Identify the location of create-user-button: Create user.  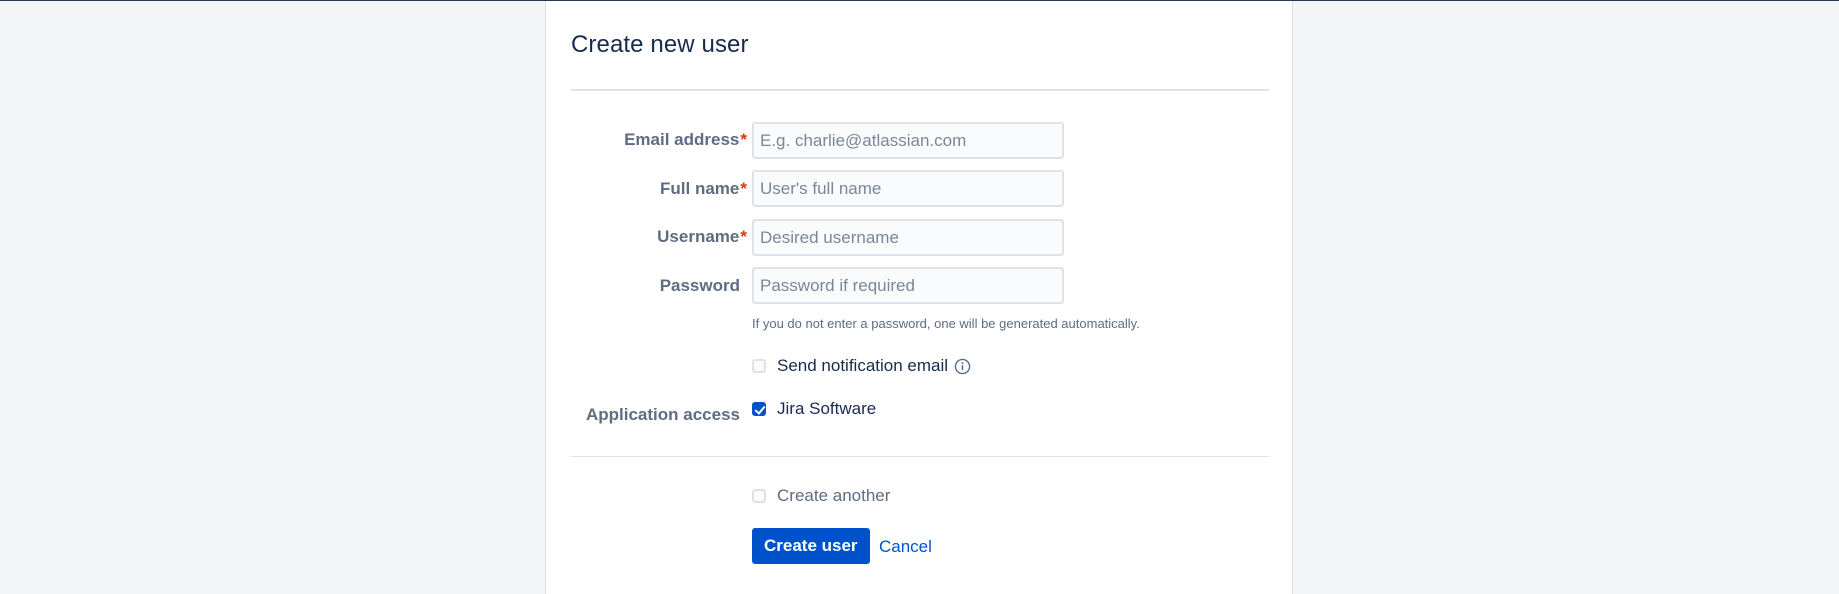
(811, 546).